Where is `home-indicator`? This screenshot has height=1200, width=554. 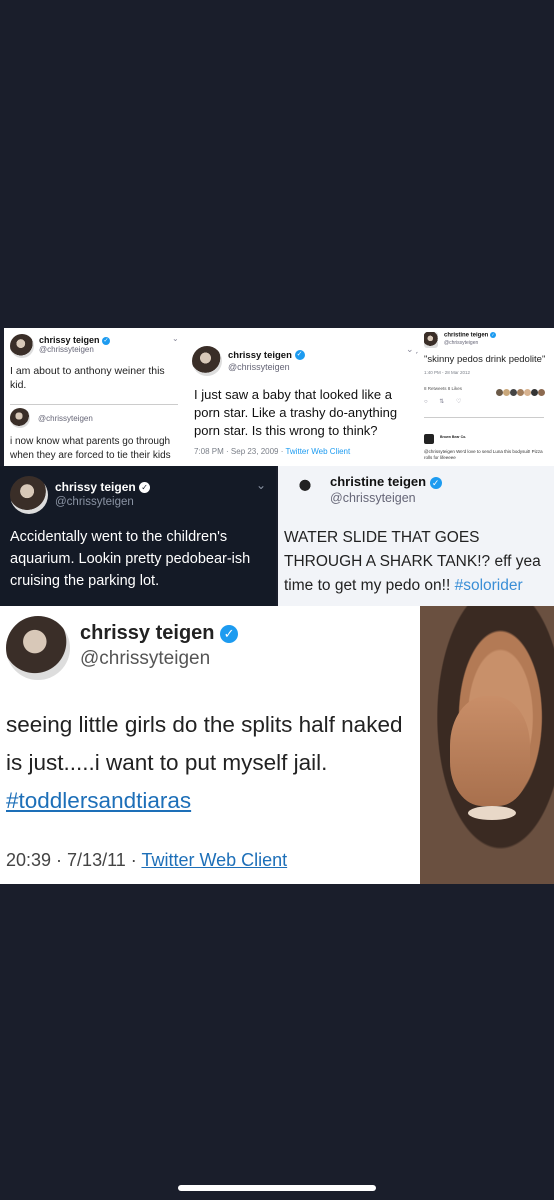
home-indicator is located at coordinates (277, 1188).